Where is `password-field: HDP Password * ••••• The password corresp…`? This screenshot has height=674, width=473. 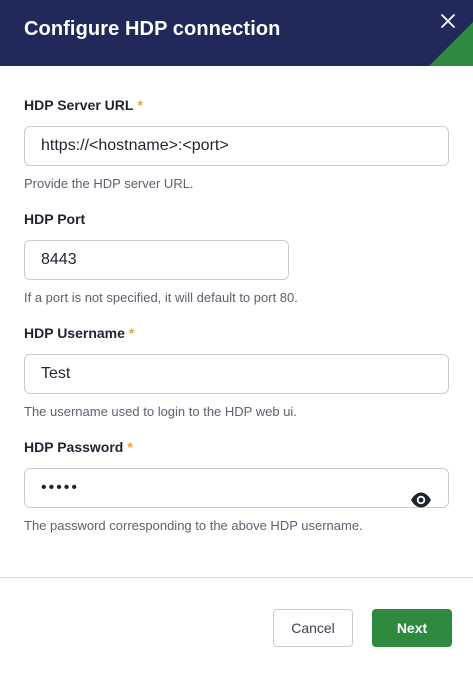 password-field: HDP Password * ••••• The password corresp… is located at coordinates (236, 486).